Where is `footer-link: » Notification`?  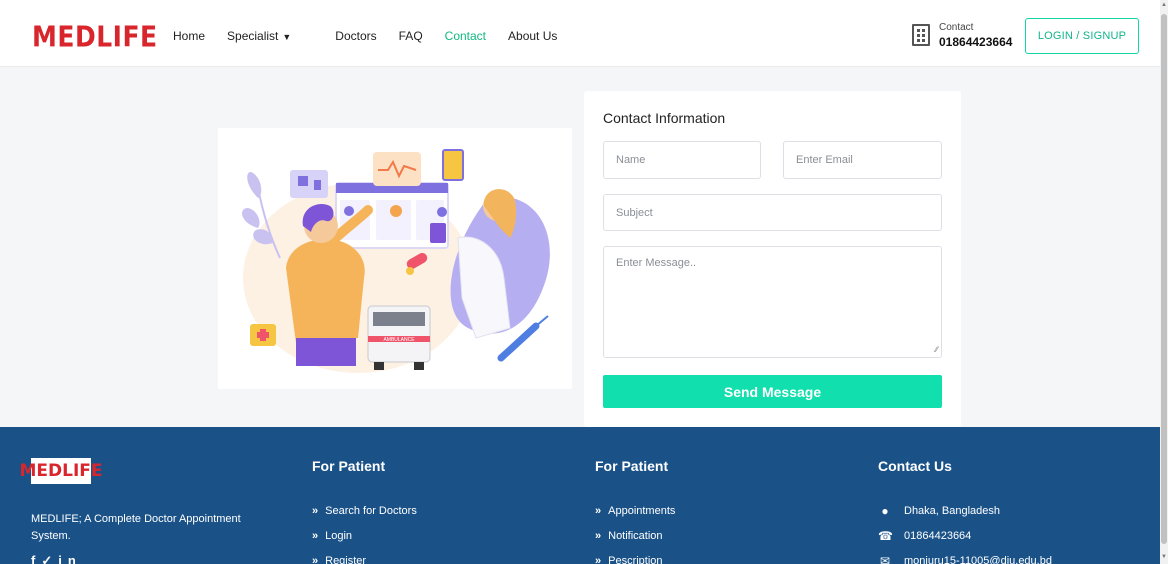
footer-link: » Notification is located at coordinates (635, 535).